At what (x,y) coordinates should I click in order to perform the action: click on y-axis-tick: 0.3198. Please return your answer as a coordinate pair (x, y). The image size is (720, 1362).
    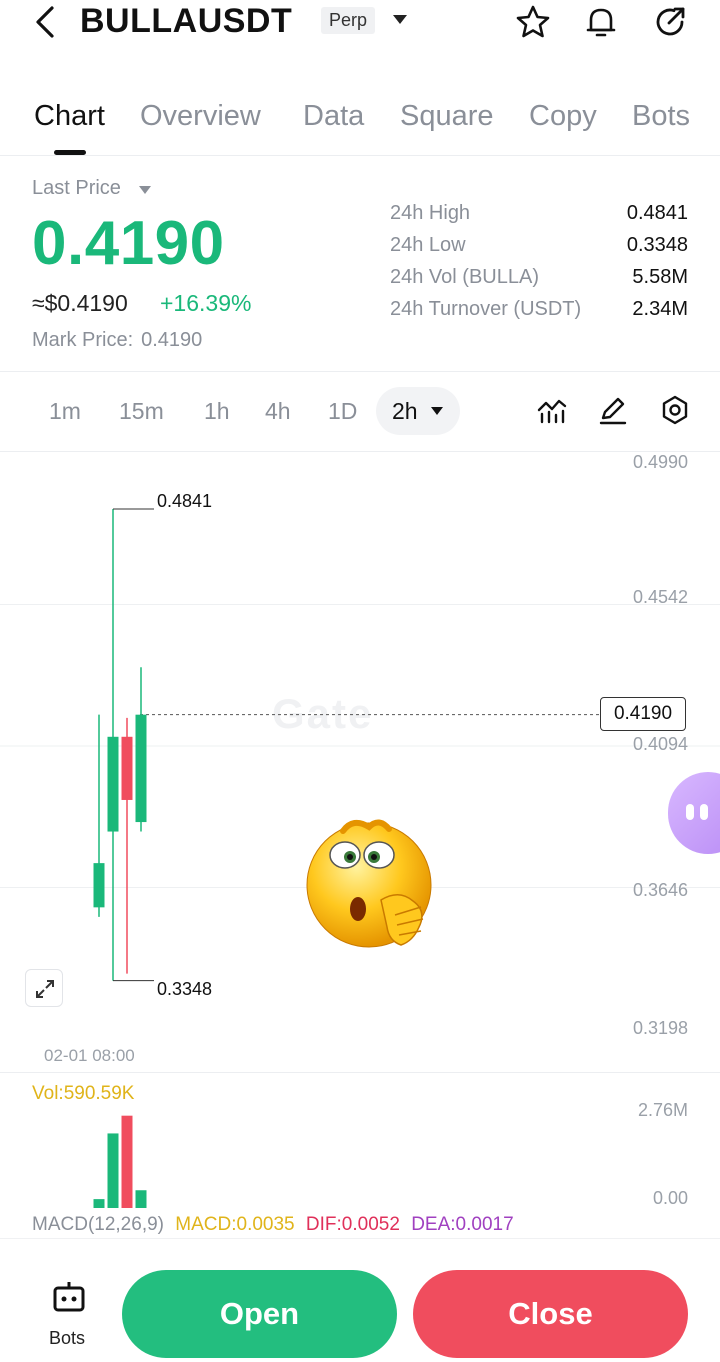
    Looking at the image, I should click on (660, 1028).